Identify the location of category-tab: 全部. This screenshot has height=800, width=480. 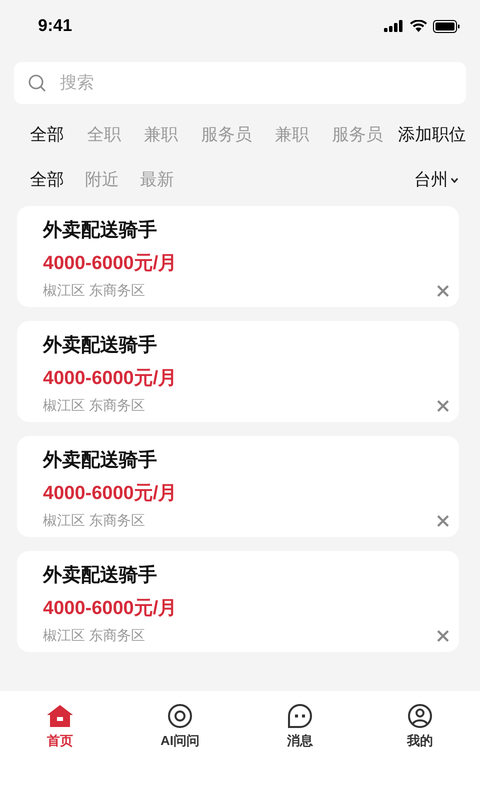
(47, 135).